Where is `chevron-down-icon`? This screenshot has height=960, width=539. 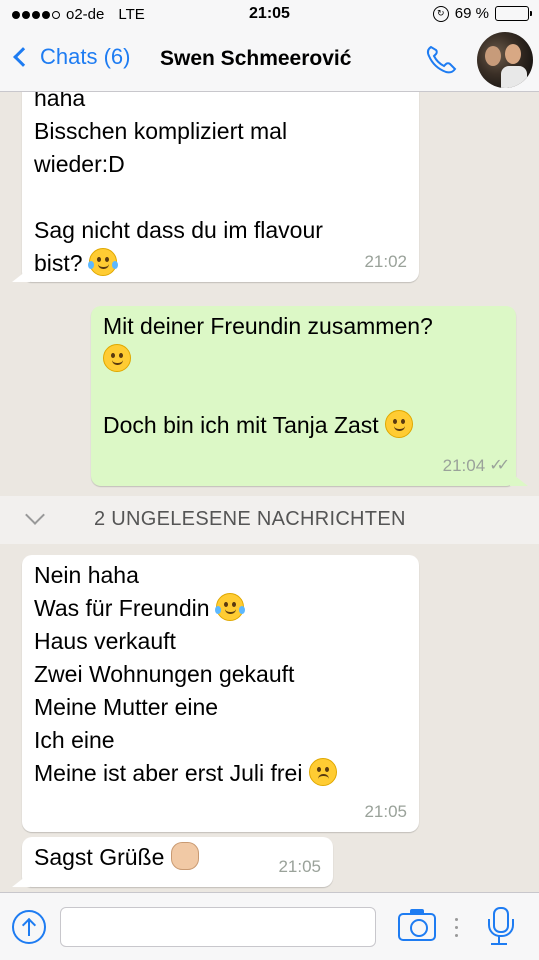 chevron-down-icon is located at coordinates (35, 515).